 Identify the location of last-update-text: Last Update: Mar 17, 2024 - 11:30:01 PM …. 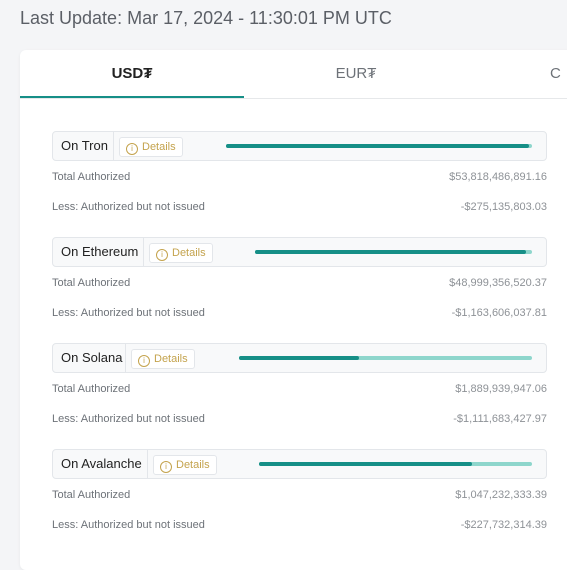
(206, 18).